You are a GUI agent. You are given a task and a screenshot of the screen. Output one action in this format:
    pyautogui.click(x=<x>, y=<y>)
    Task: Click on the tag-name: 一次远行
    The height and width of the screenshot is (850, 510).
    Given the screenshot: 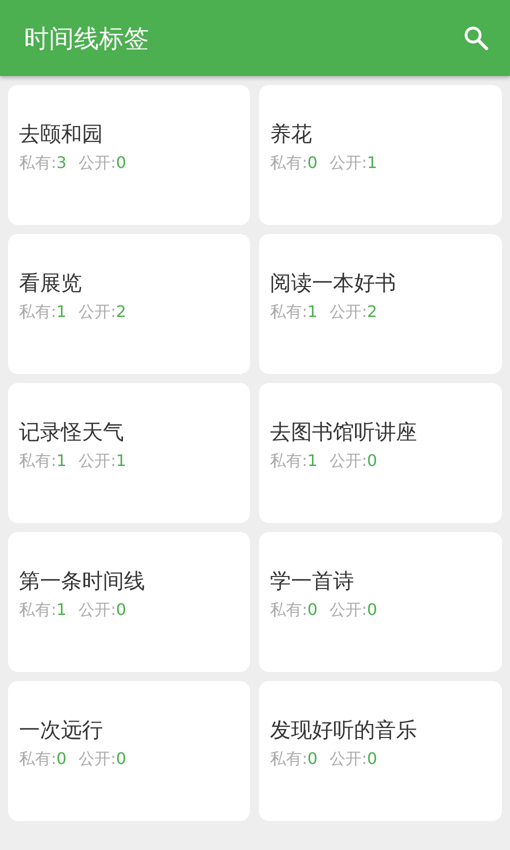 What is the action you would take?
    pyautogui.click(x=61, y=730)
    